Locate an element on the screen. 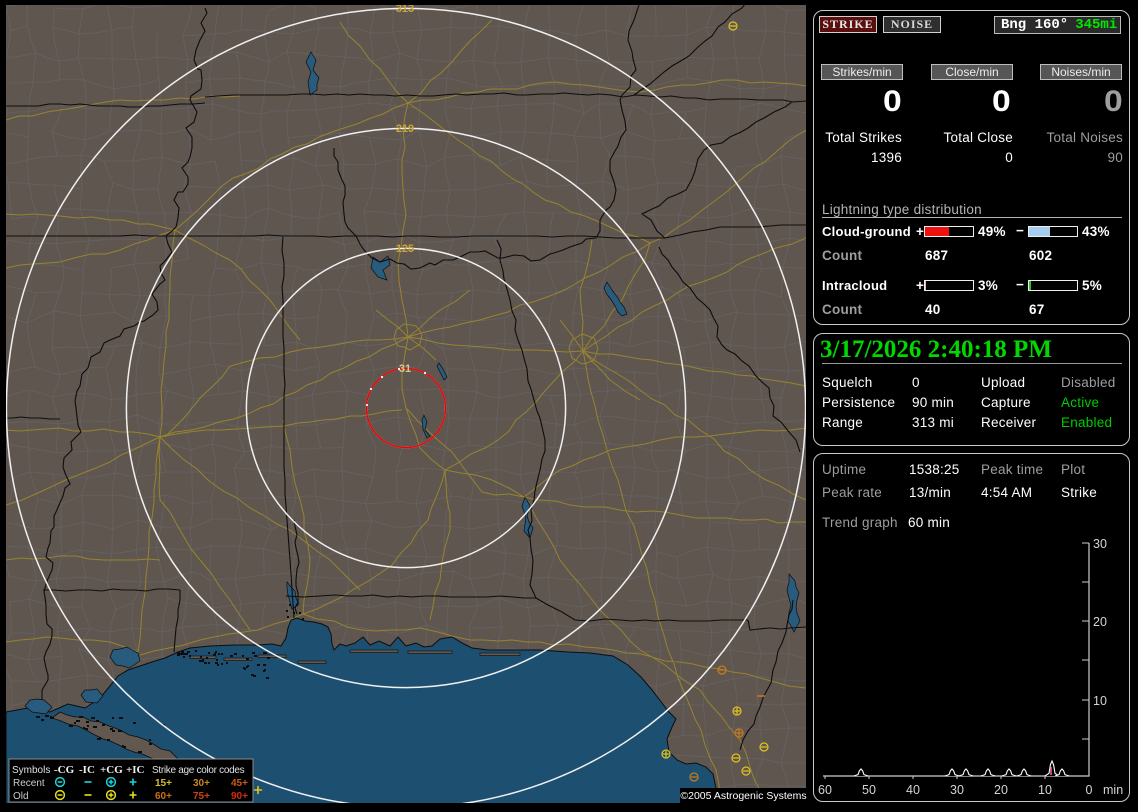 This screenshot has width=1138, height=812. svg-text: 313 is located at coordinates (405, 10).